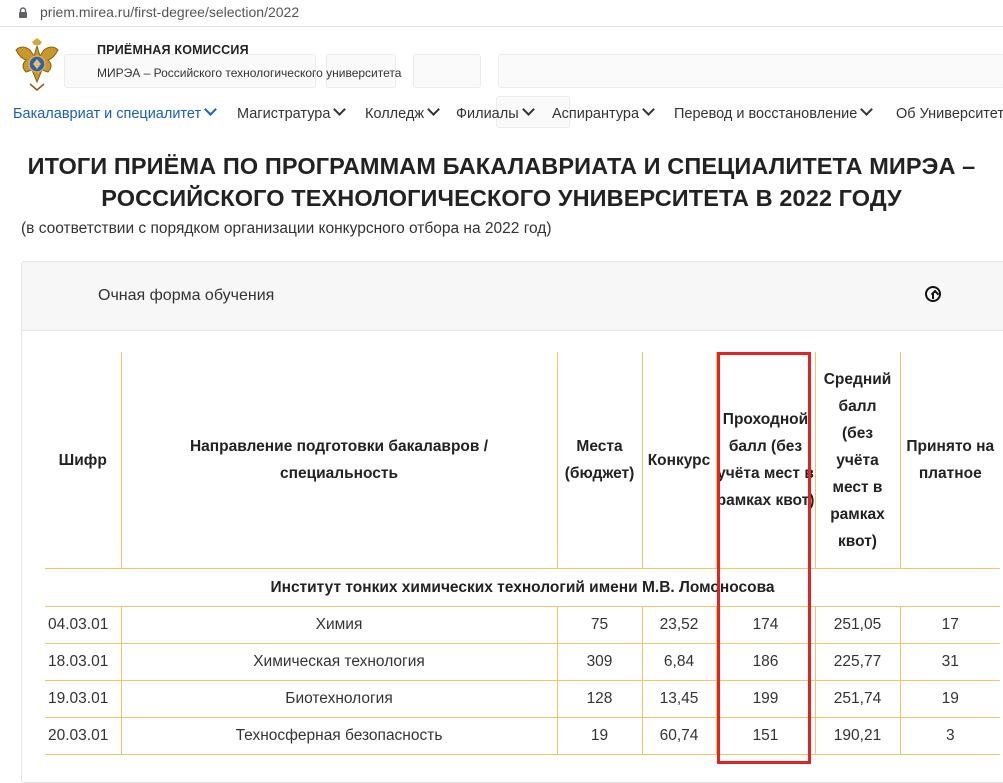 The width and height of the screenshot is (1003, 783). Describe the element at coordinates (679, 699) in the screenshot. I see `cell-competition: 13,45` at that location.